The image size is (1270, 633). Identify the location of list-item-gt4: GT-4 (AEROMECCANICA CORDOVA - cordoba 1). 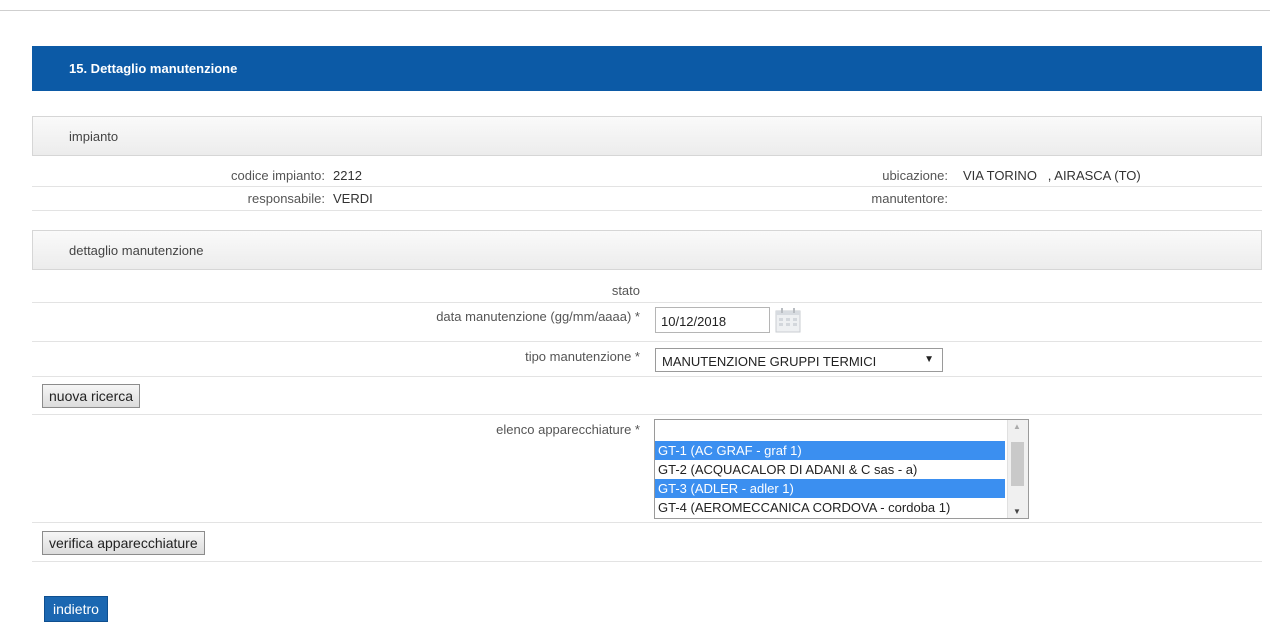
(830, 507).